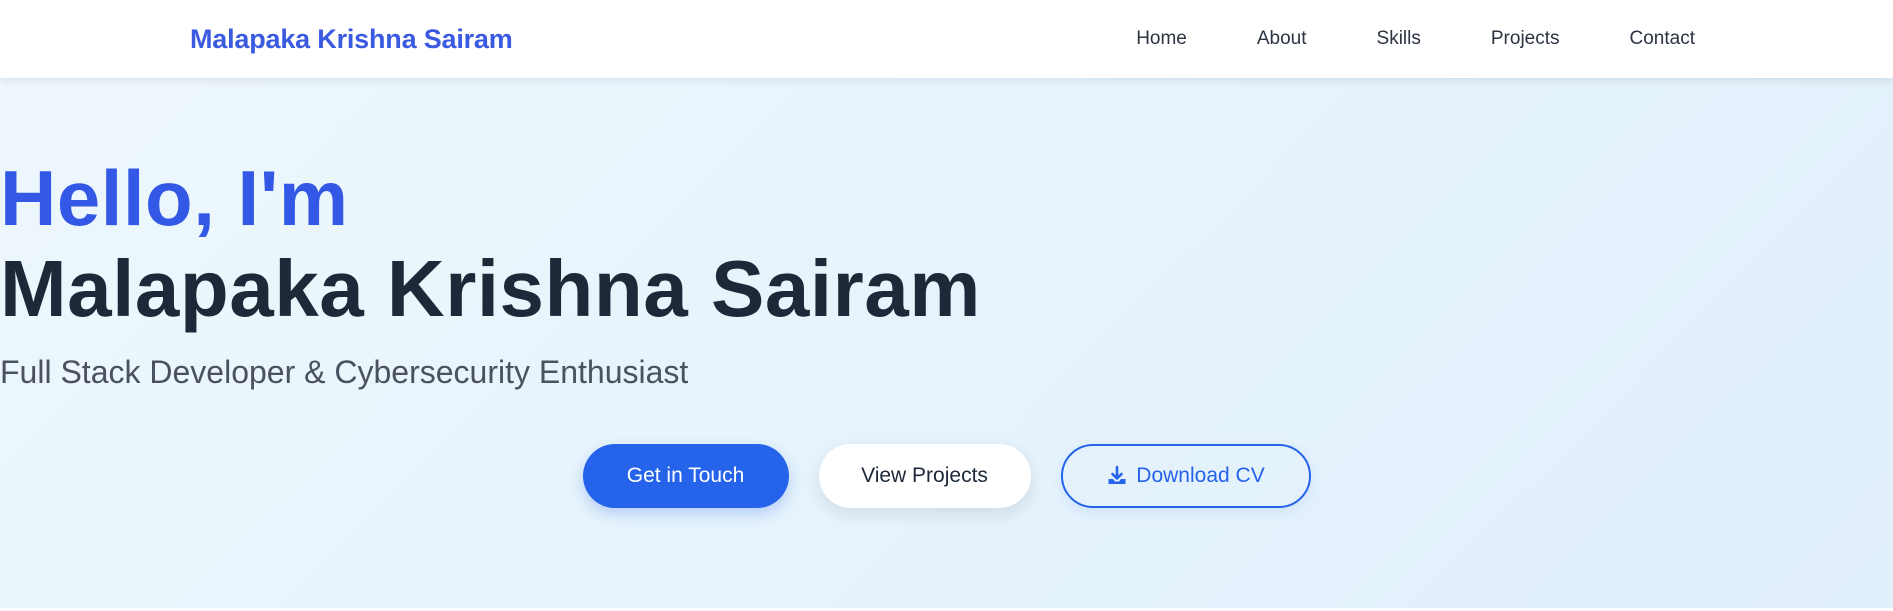 The height and width of the screenshot is (611, 1893). What do you see at coordinates (924, 476) in the screenshot?
I see `view-projects-button: View Projects` at bounding box center [924, 476].